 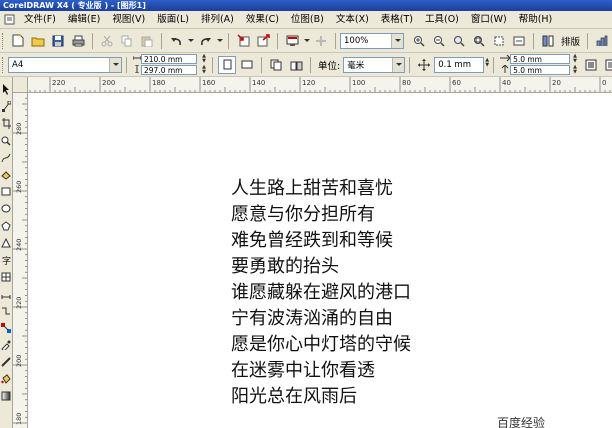 I want to click on zoom-tool-icon, so click(x=6, y=140).